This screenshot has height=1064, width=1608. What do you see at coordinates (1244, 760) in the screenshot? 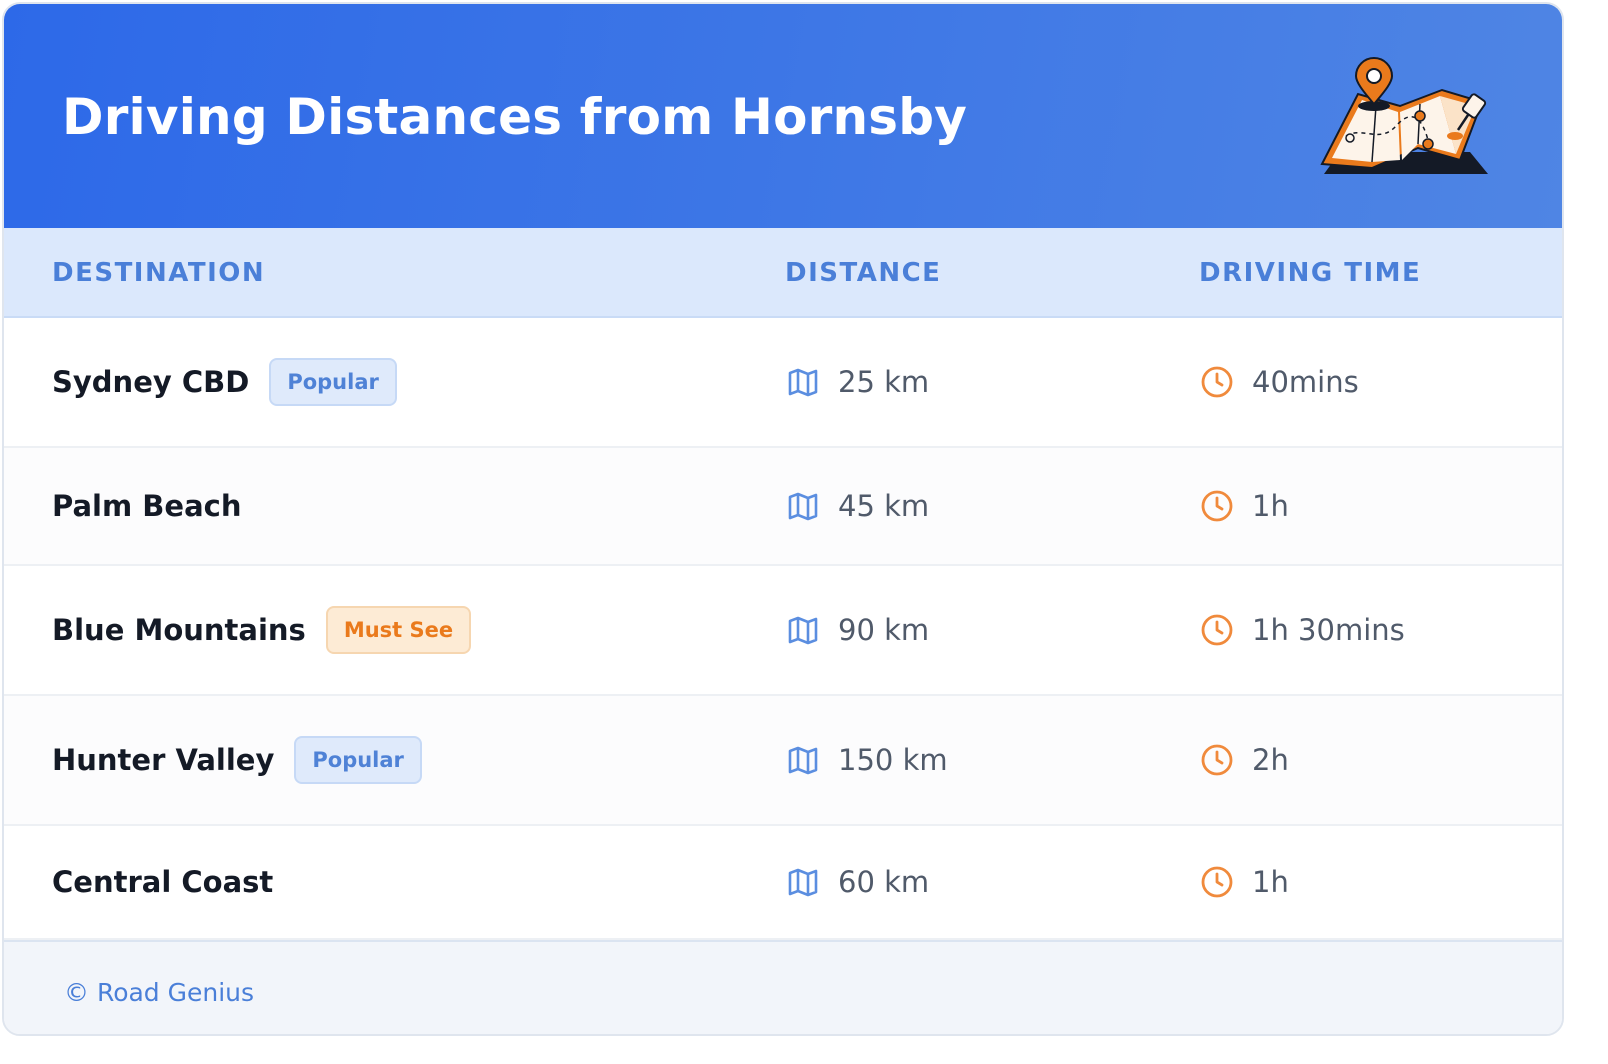
I see `driving-time-cell: 2h` at bounding box center [1244, 760].